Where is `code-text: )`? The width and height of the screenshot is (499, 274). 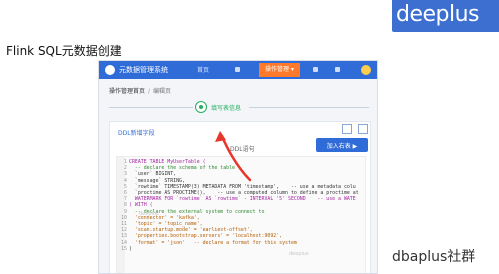 code-text: ) is located at coordinates (130, 248).